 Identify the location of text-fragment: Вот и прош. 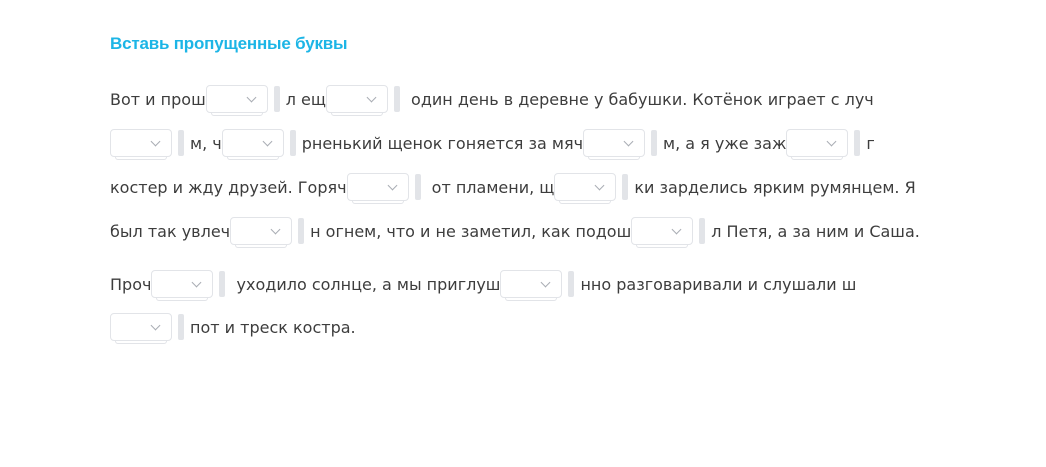
(158, 99).